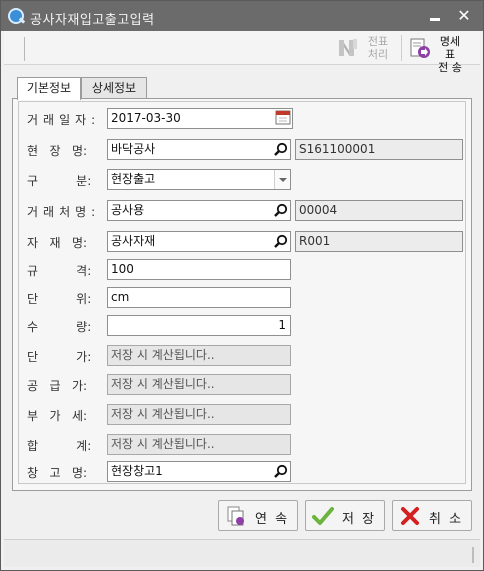 The image size is (484, 571). I want to click on trade-date-label: 거래일자:, so click(64, 120).